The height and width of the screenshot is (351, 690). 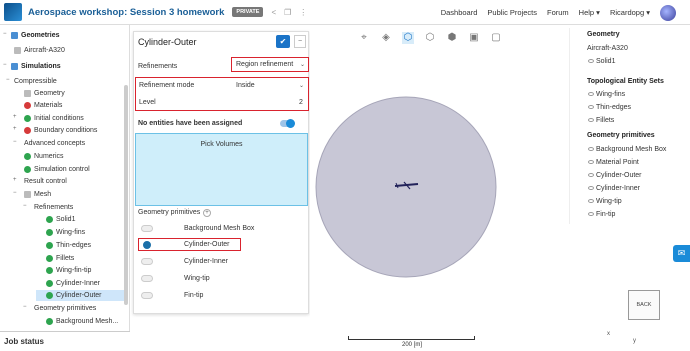 What do you see at coordinates (207, 213) in the screenshot?
I see `add-primitive-icon: +` at bounding box center [207, 213].